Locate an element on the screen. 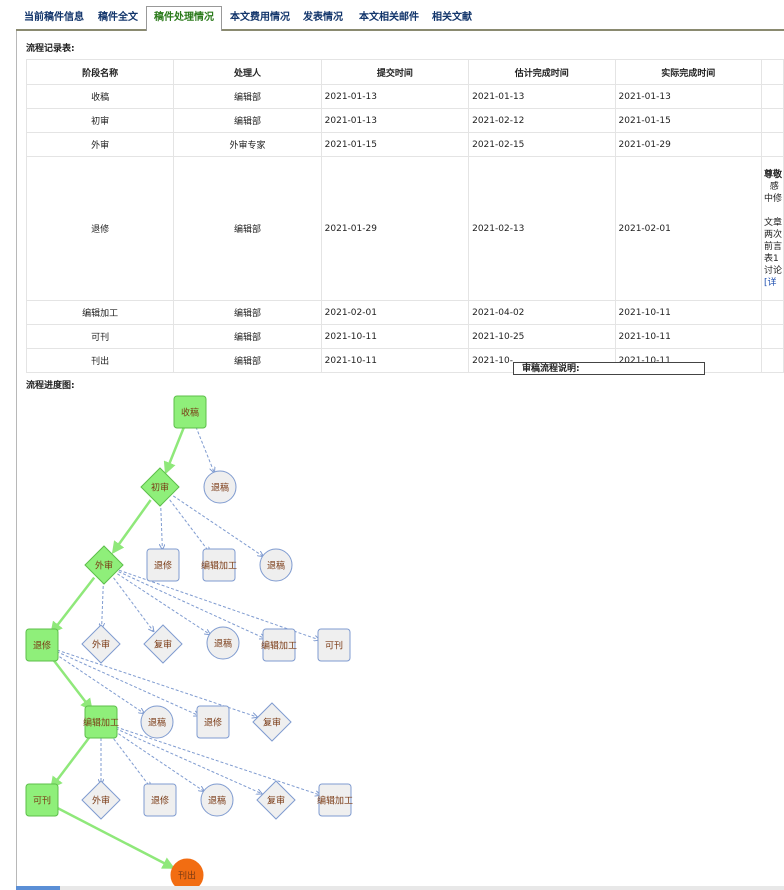 The width and height of the screenshot is (784, 890). horizontal-scrollbar is located at coordinates (400, 888).